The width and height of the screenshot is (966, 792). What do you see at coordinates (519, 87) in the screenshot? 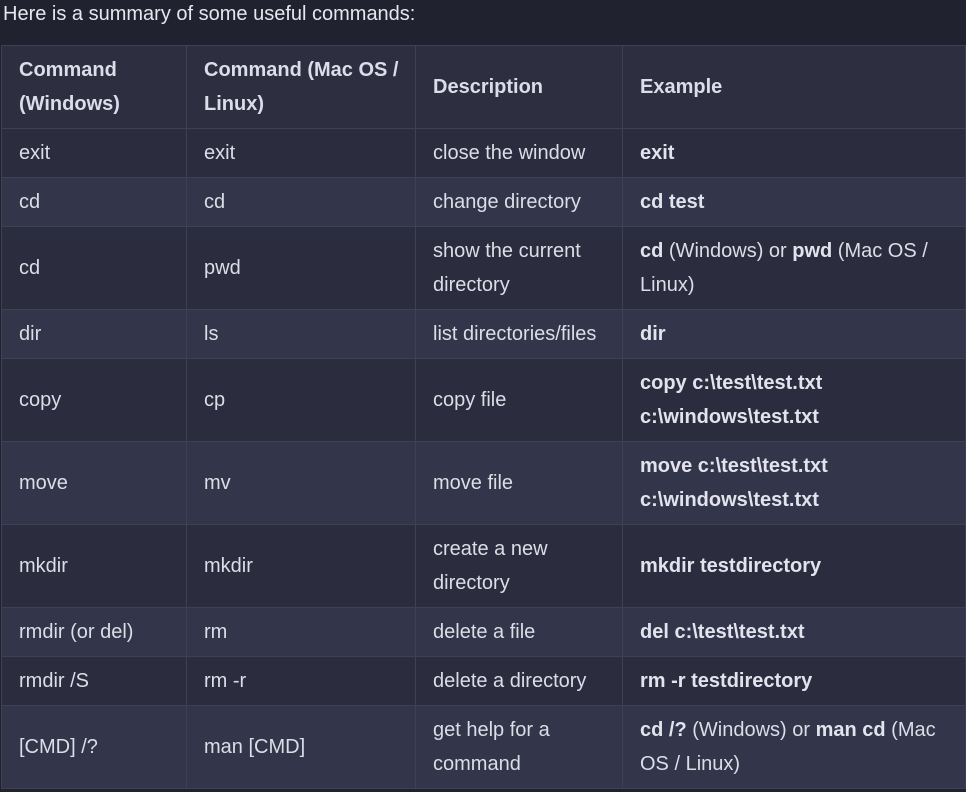
I see `header-description: Description` at bounding box center [519, 87].